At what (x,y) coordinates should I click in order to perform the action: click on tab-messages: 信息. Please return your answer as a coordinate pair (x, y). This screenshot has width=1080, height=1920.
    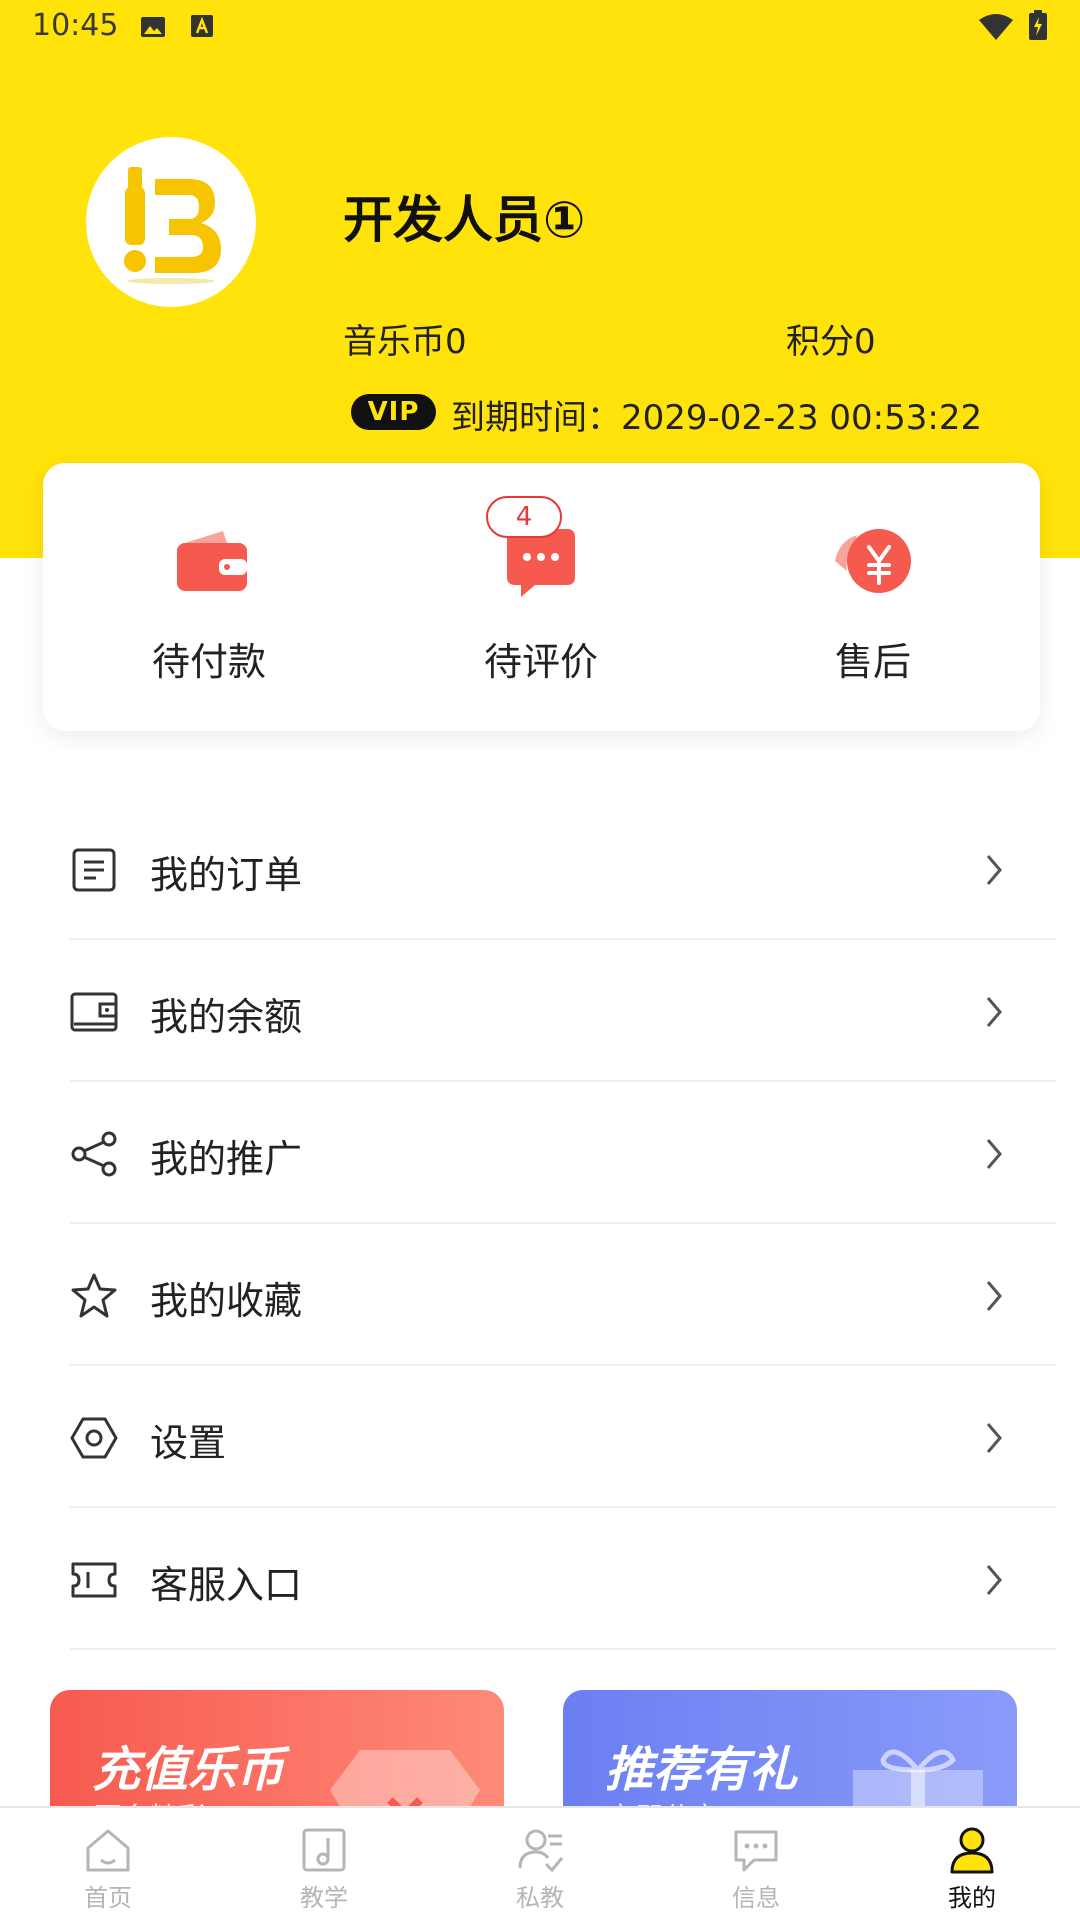
    Looking at the image, I should click on (756, 1864).